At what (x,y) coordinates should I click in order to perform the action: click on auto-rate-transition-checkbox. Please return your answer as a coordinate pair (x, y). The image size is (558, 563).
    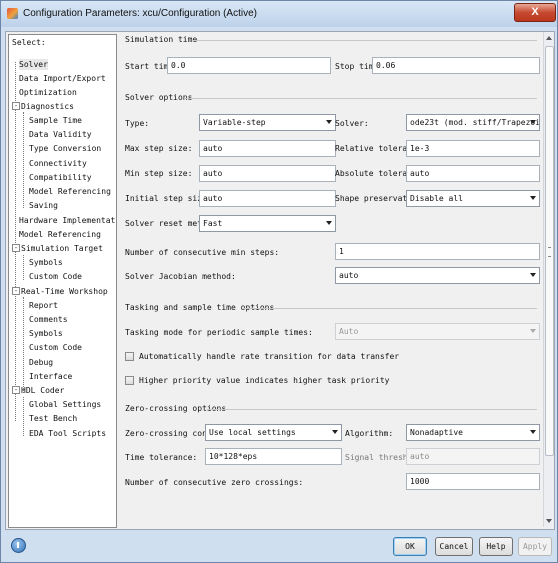
    Looking at the image, I should click on (129, 356).